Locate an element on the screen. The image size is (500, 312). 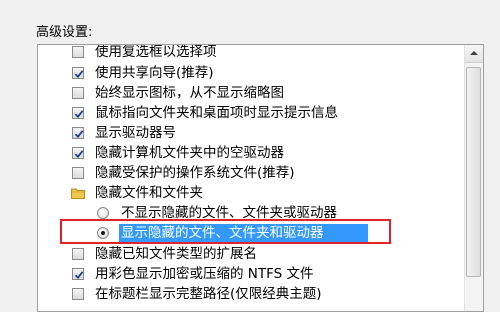
option-label: 隐藏文件和文件夹 is located at coordinates (149, 193).